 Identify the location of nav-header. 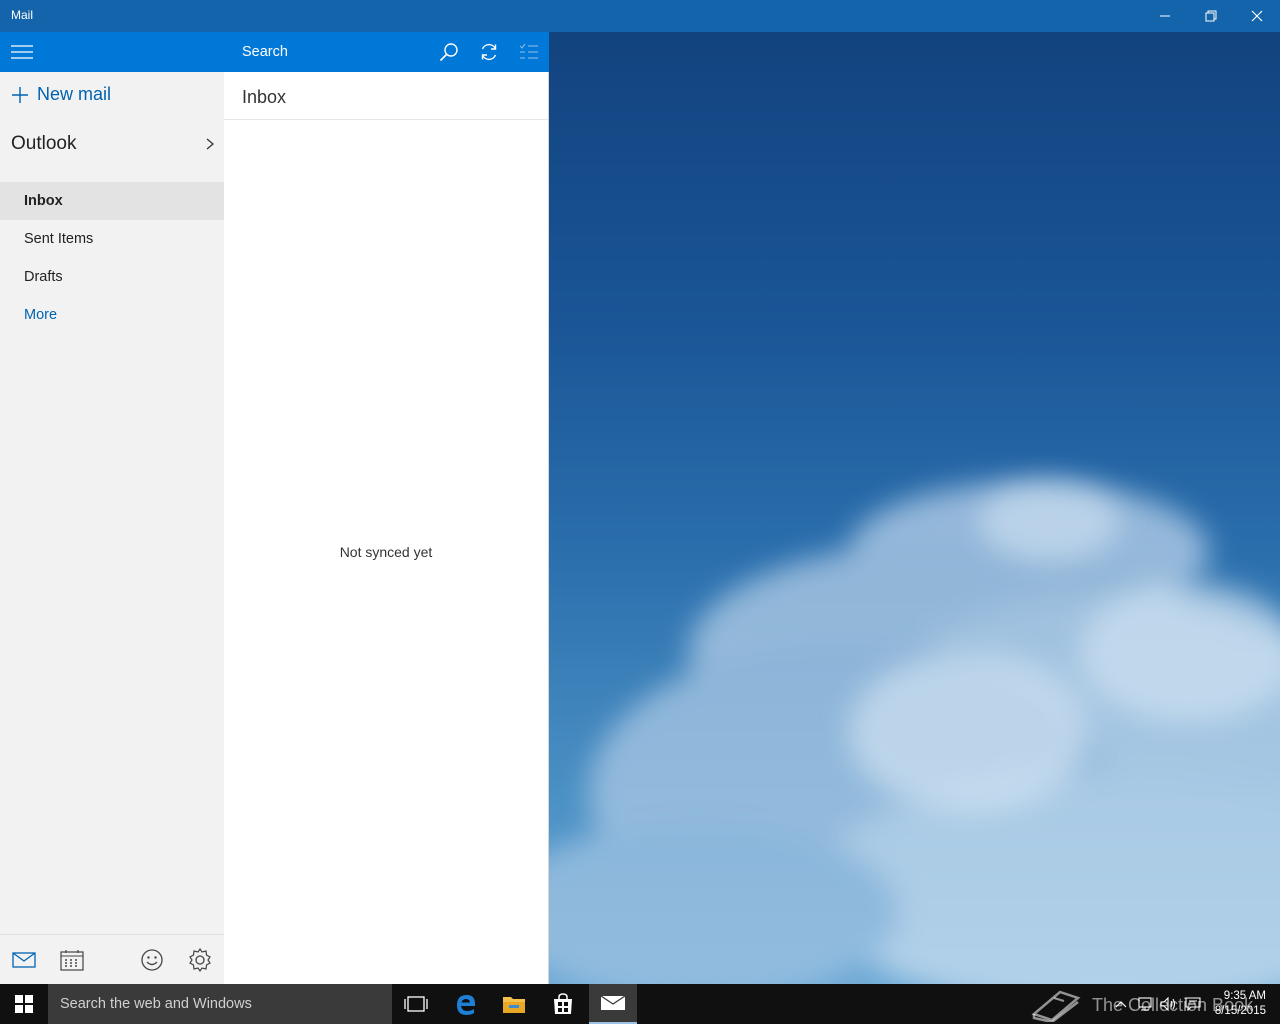
(112, 52).